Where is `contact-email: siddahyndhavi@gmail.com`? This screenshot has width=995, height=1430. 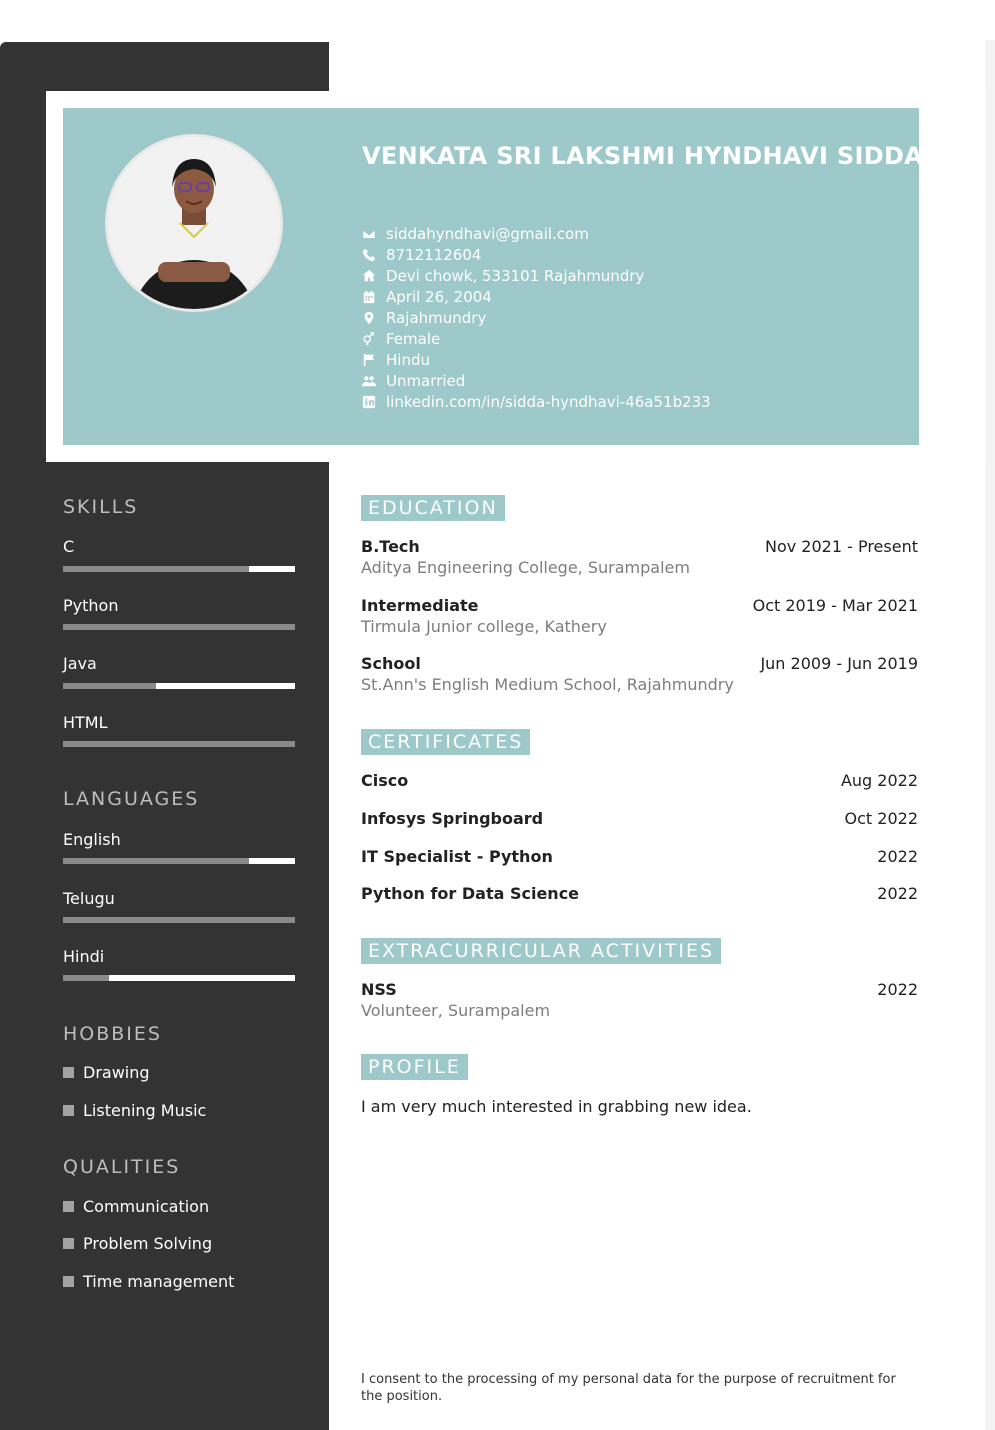 contact-email: siddahyndhavi@gmail.com is located at coordinates (536, 233).